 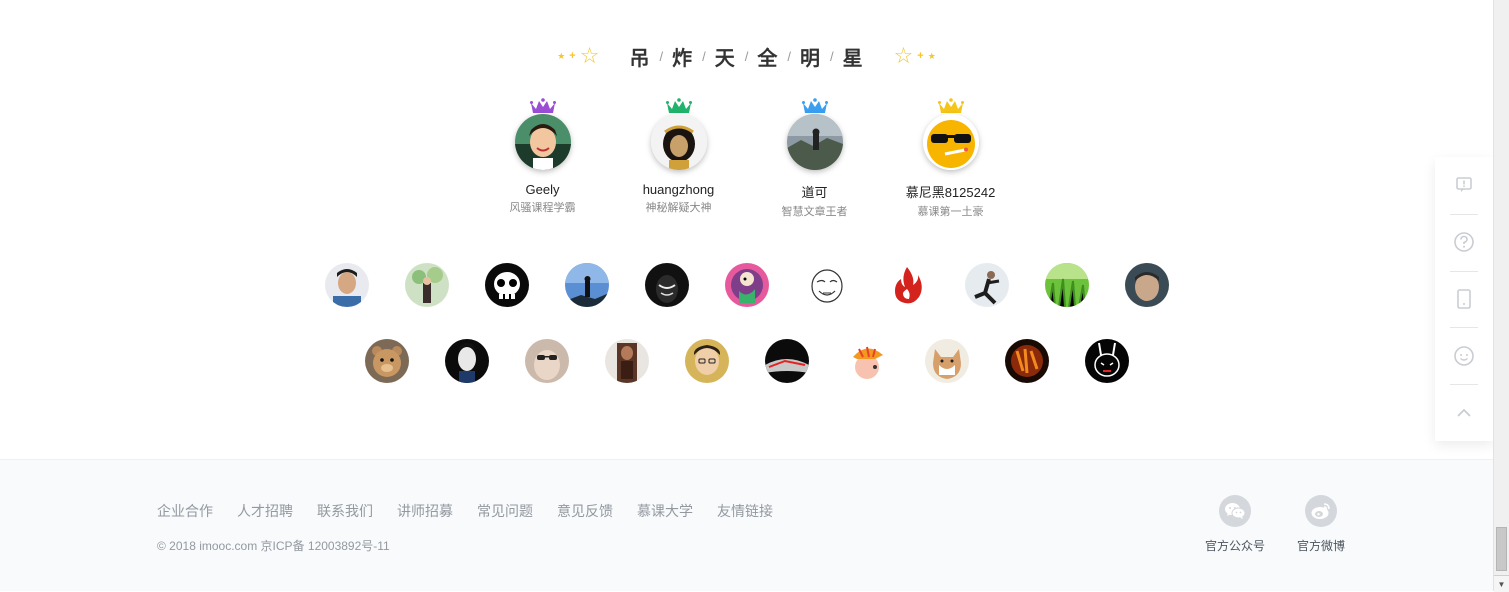 I want to click on footer-link: 联系我们, so click(x=345, y=511).